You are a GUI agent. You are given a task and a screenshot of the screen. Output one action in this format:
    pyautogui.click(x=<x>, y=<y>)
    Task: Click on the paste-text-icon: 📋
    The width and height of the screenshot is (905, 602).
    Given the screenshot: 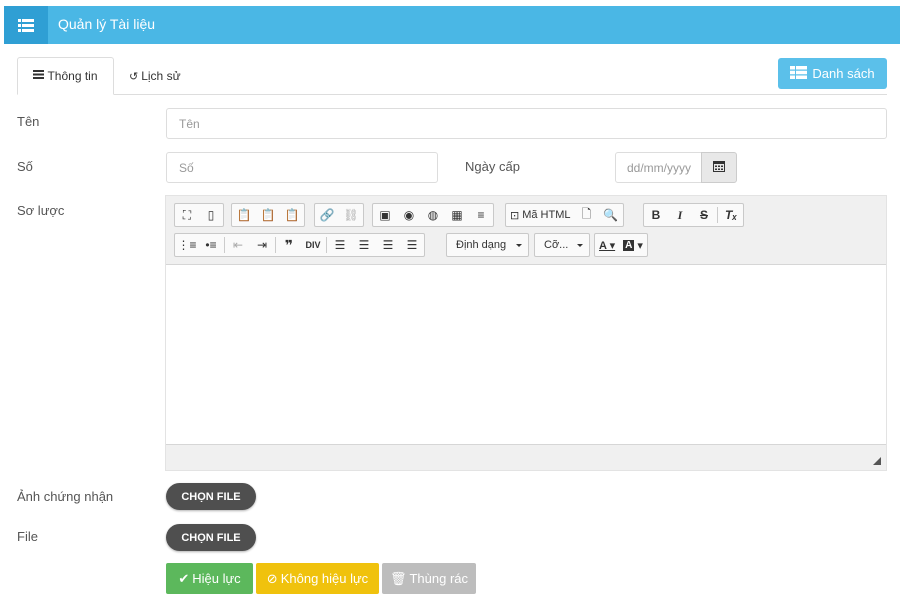 What is the action you would take?
    pyautogui.click(x=268, y=215)
    